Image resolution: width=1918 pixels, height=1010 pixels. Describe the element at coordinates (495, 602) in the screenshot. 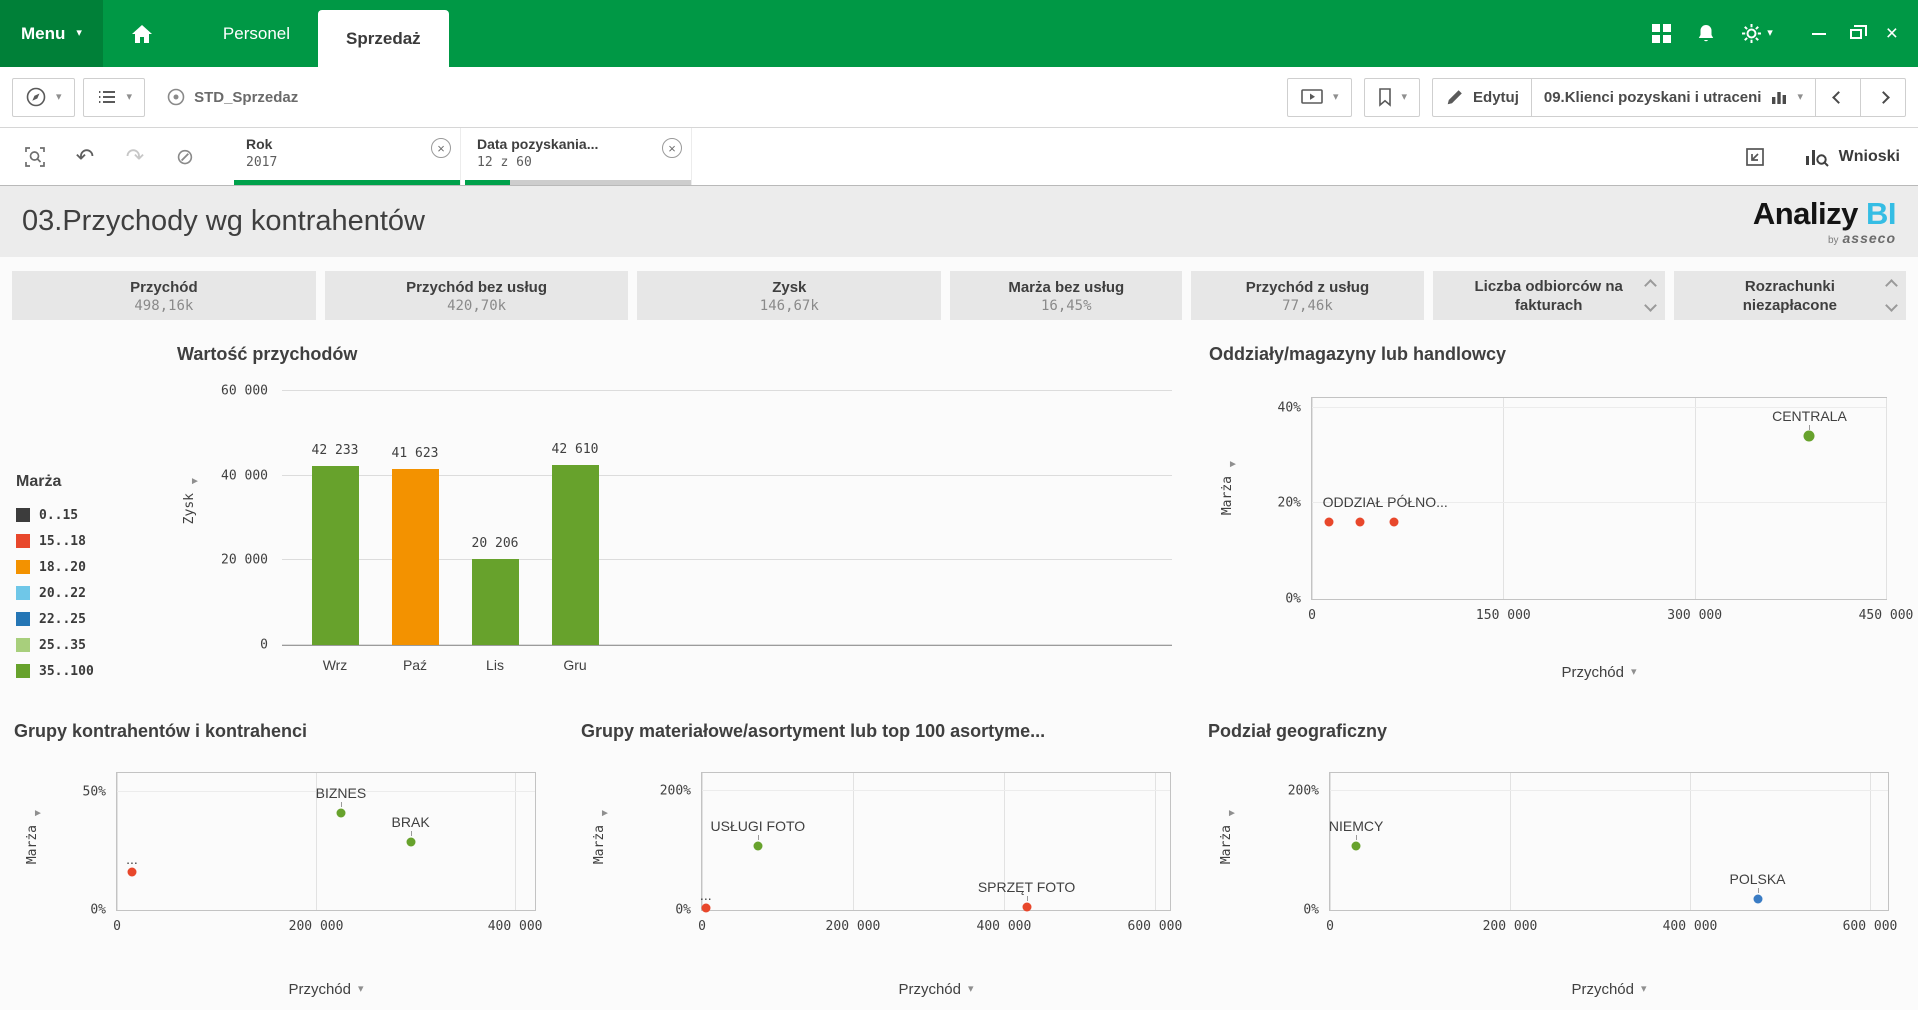

I see `bar-Lis` at that location.